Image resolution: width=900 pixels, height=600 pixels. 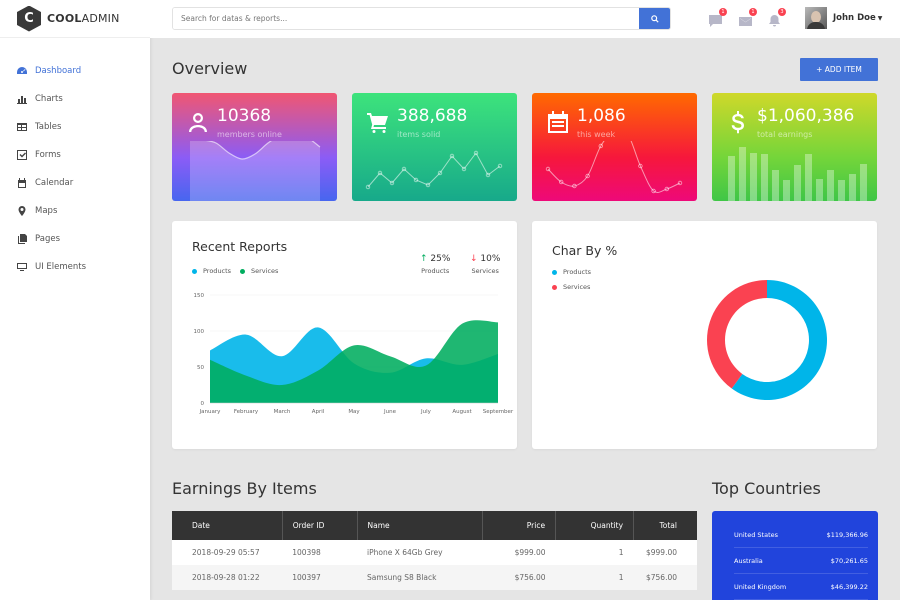 What do you see at coordinates (558, 122) in the screenshot?
I see `calendar-icon` at bounding box center [558, 122].